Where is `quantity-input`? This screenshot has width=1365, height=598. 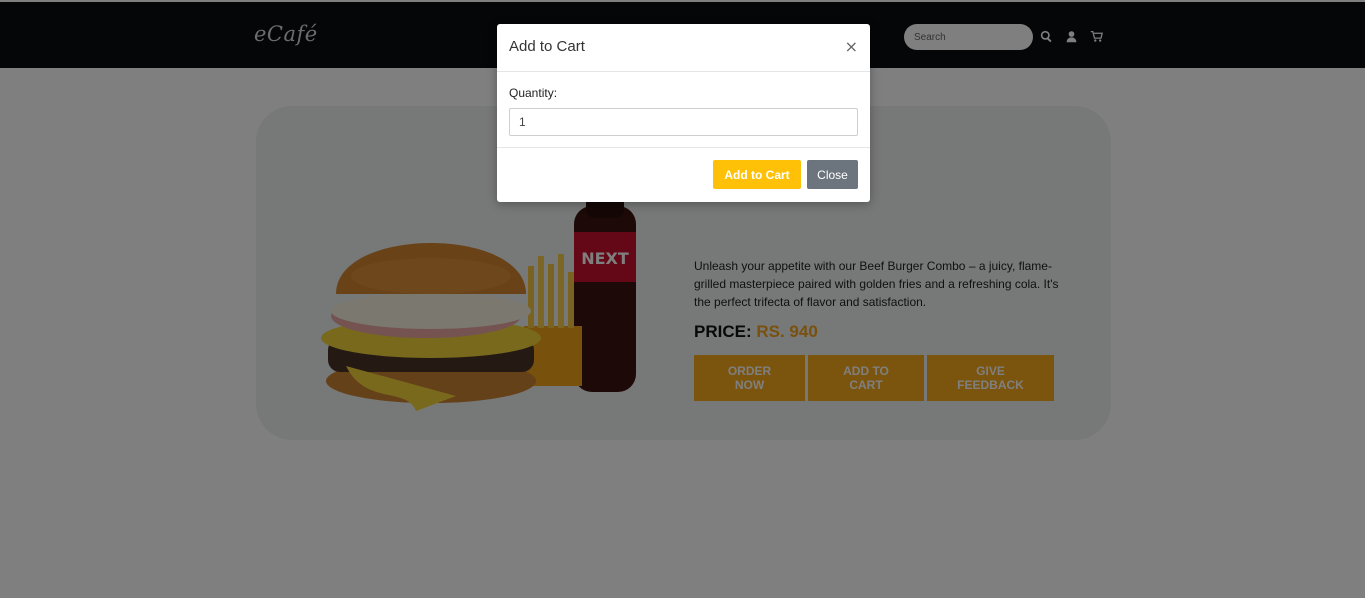 quantity-input is located at coordinates (683, 122).